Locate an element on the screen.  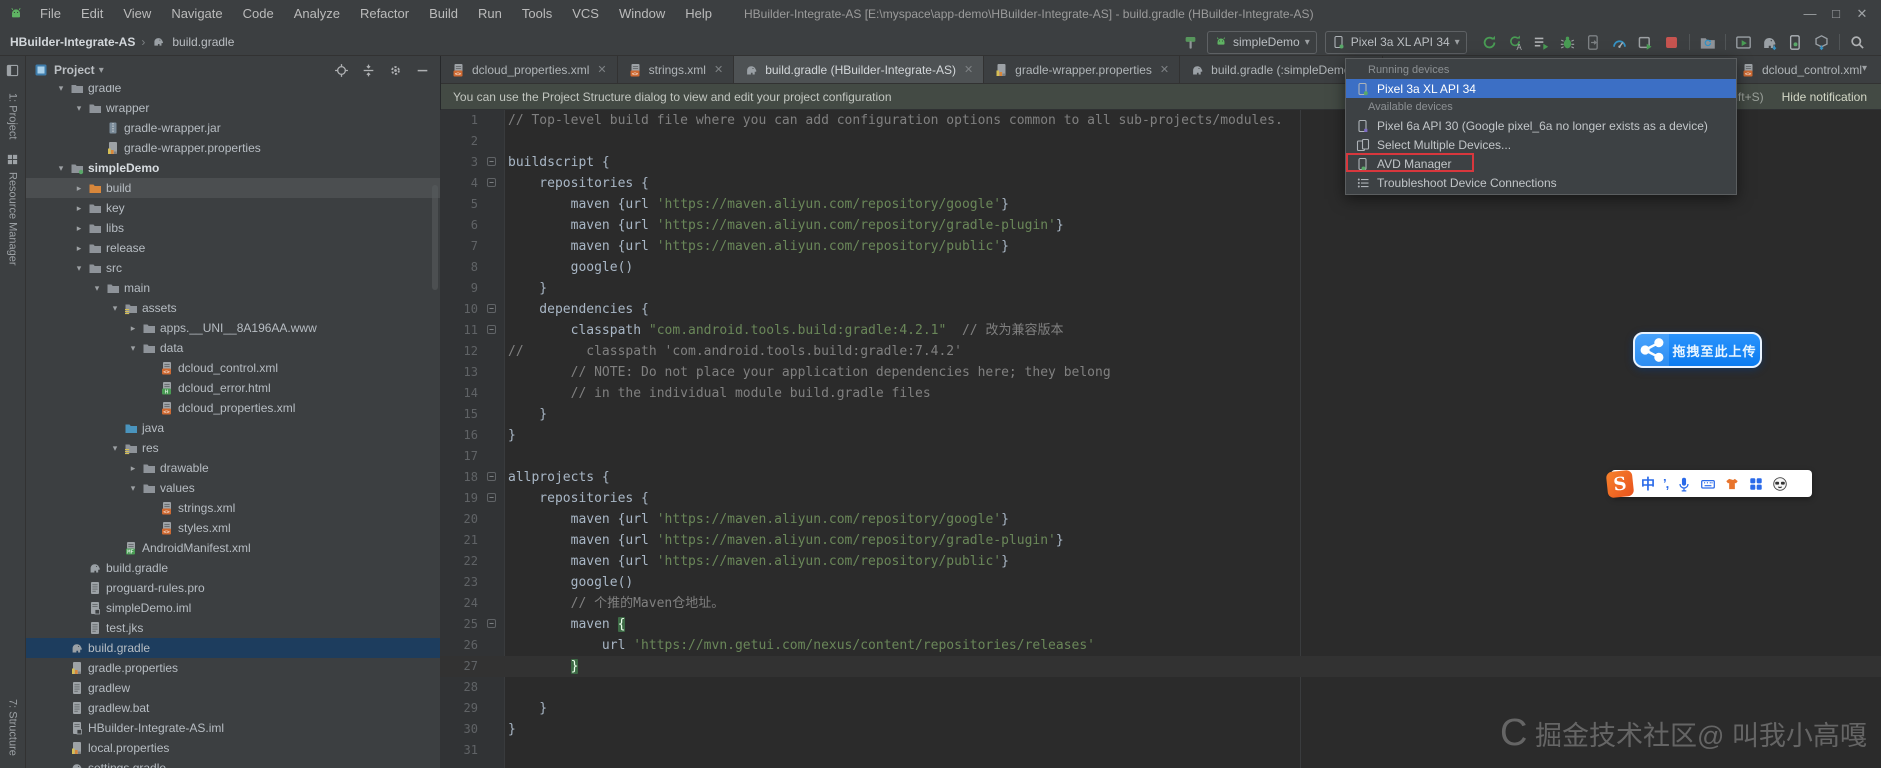
attach-debugger-icon is located at coordinates (1593, 42).